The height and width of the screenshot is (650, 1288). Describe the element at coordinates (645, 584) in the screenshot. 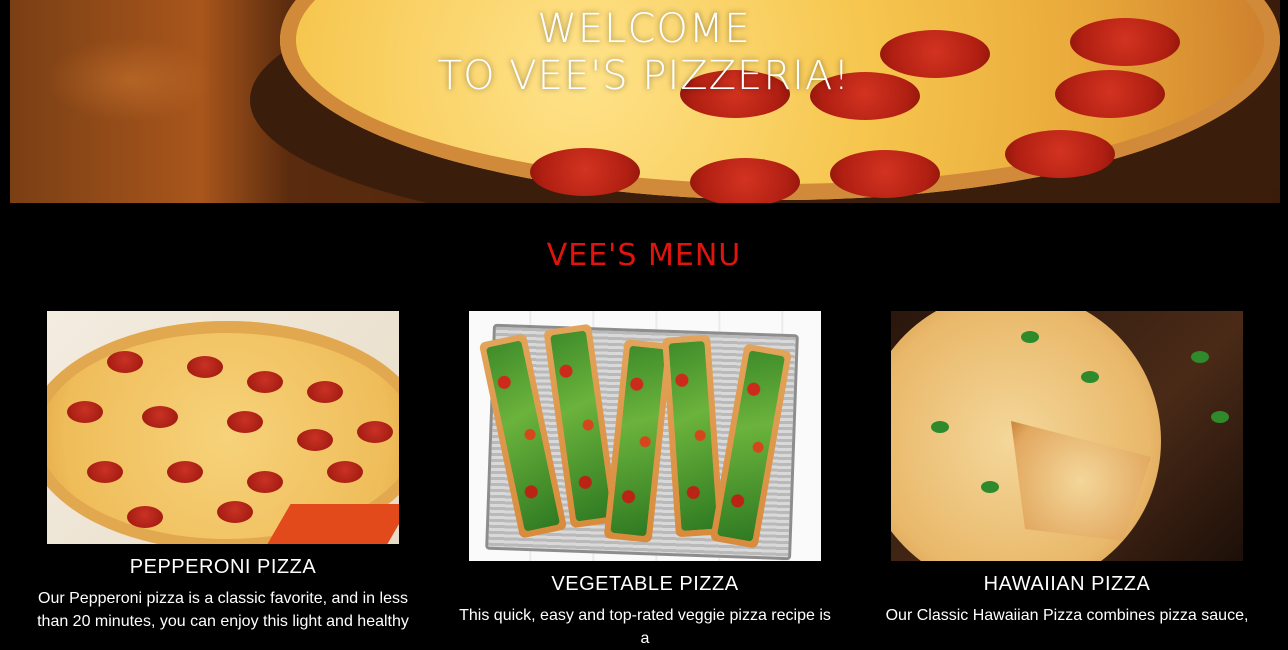

I see `menu-item-name: VEGETABLE PIZZA` at that location.